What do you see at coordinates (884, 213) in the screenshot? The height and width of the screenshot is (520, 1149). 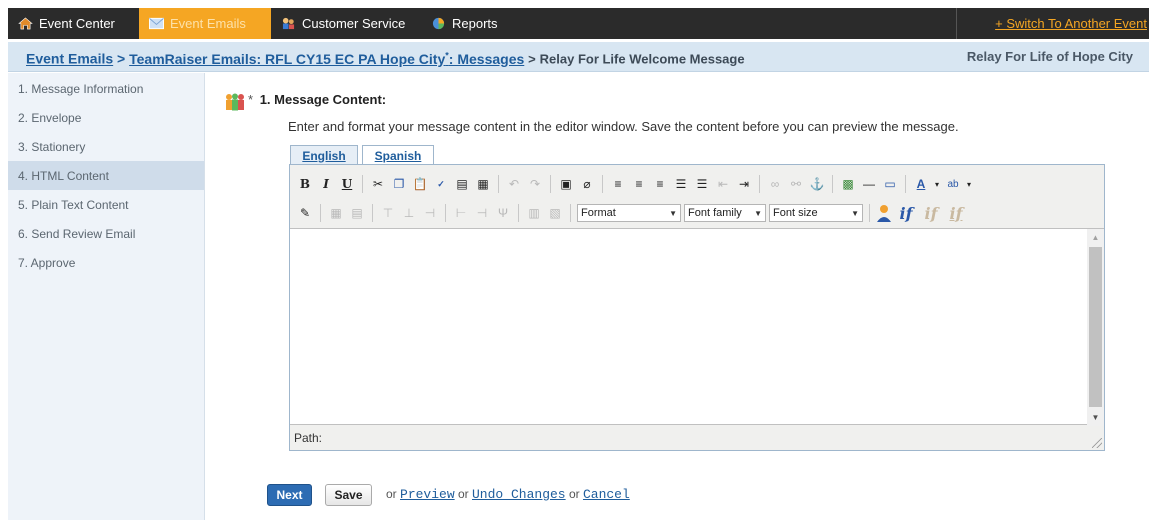 I see `person-field-icon` at bounding box center [884, 213].